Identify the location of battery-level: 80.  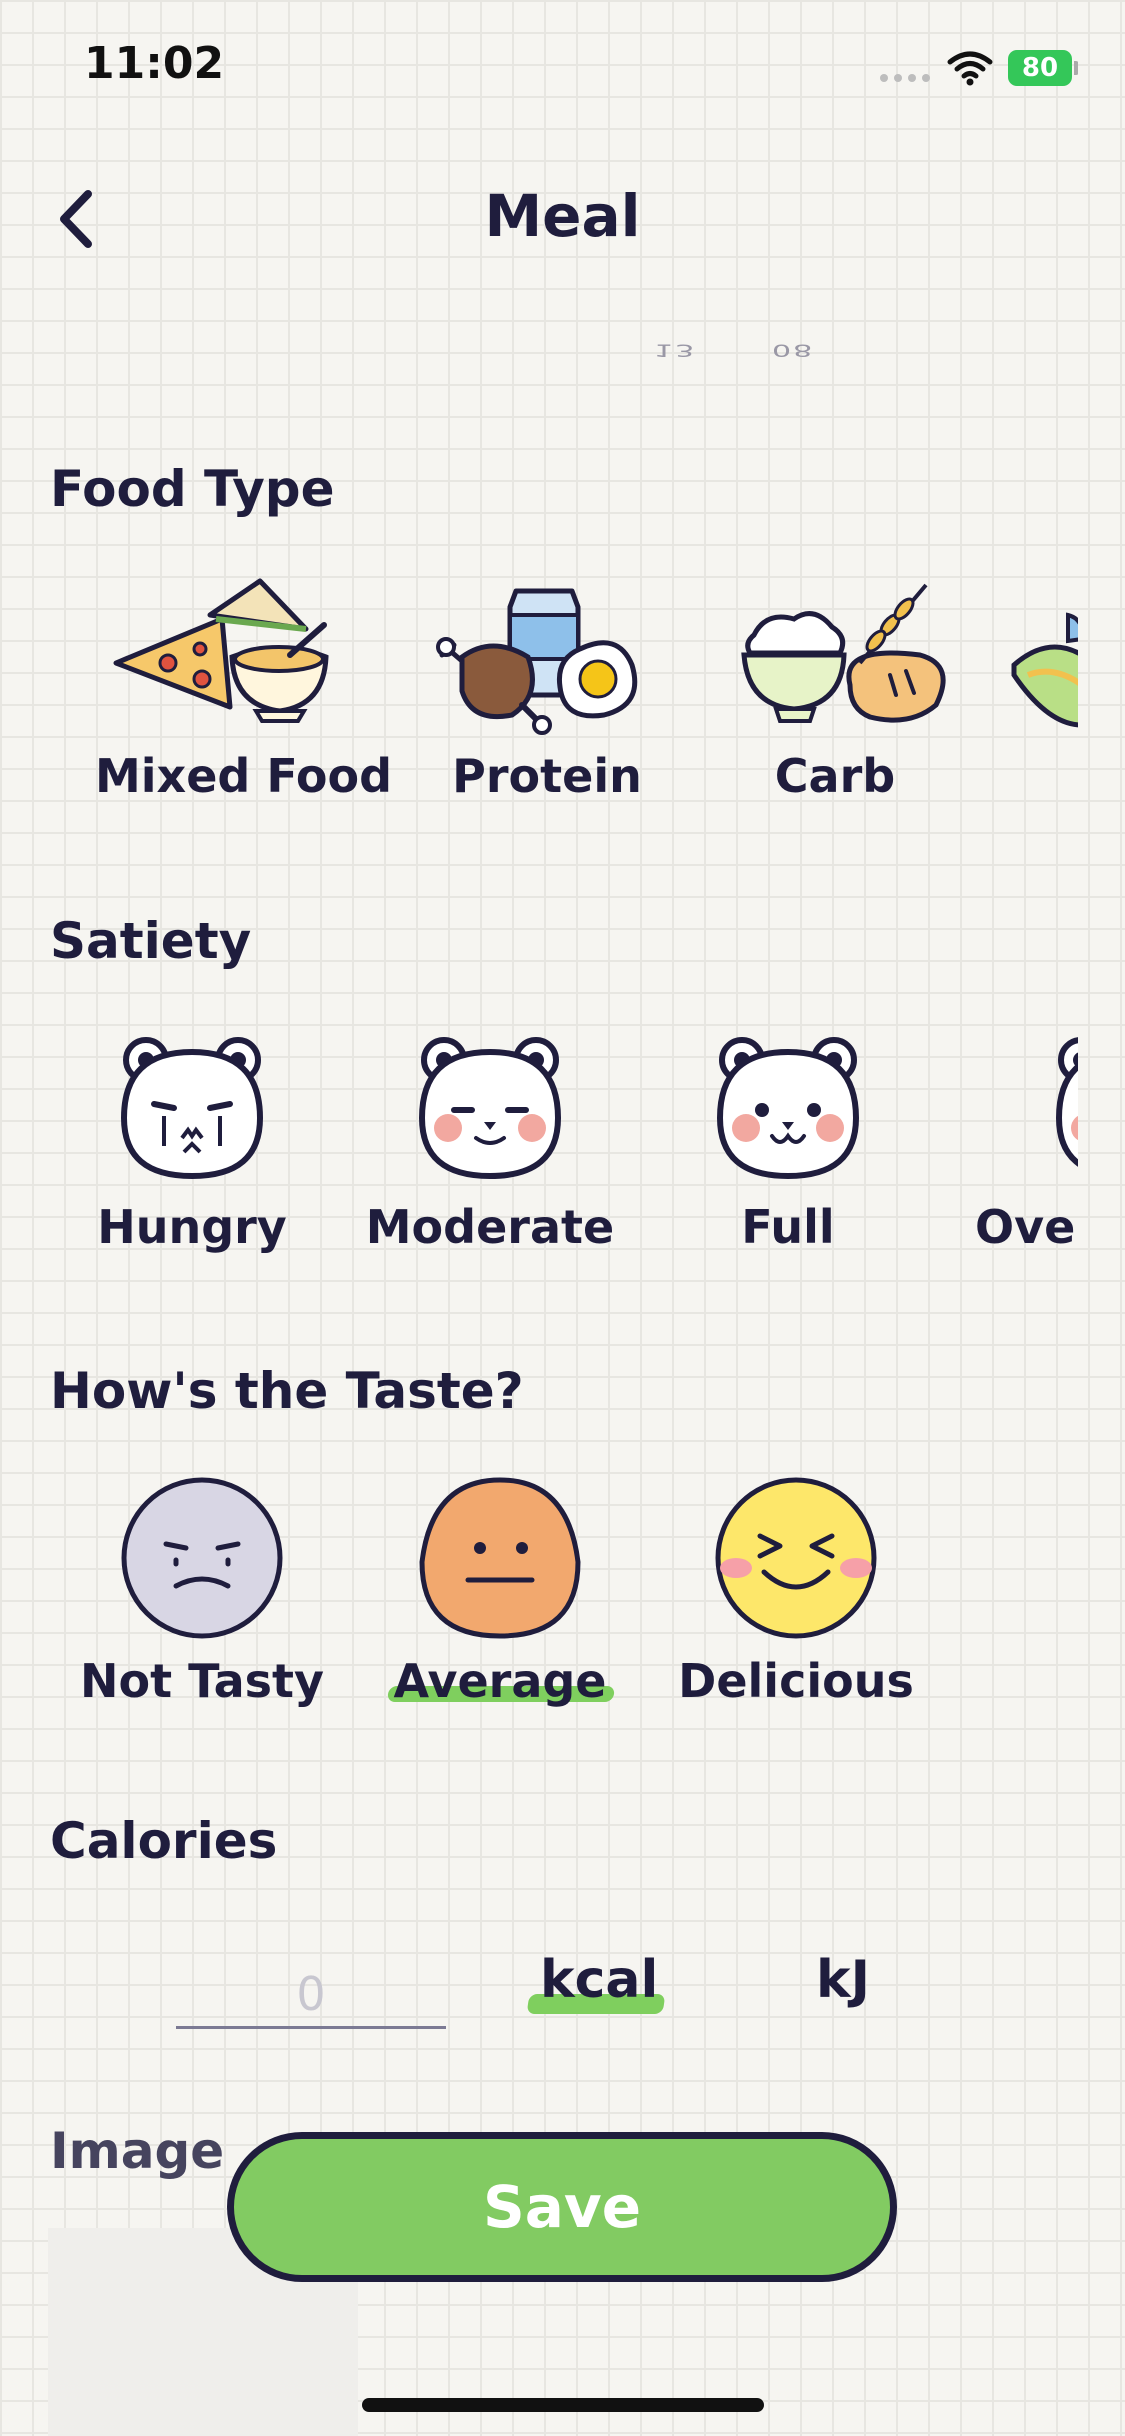
(1040, 68).